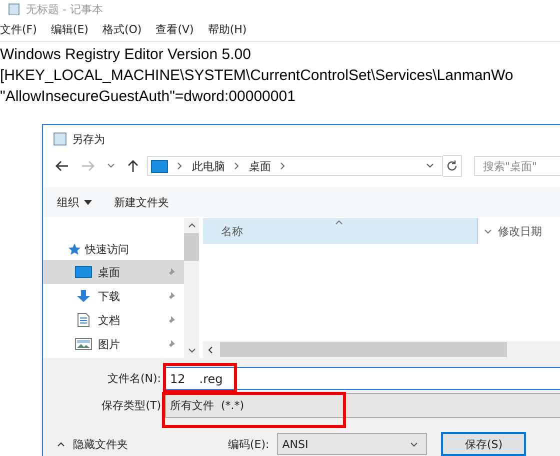 This screenshot has width=560, height=456. I want to click on caret-icon, so click(88, 202).